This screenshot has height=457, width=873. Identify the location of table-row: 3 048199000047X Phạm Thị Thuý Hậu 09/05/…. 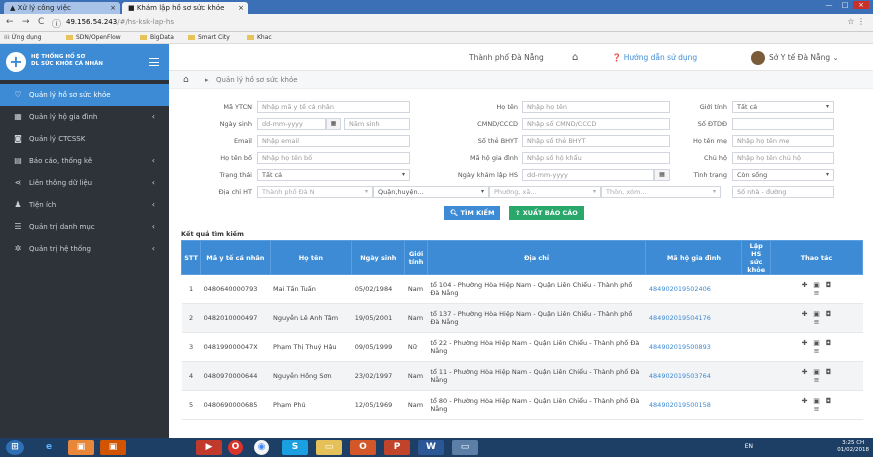
(522, 347).